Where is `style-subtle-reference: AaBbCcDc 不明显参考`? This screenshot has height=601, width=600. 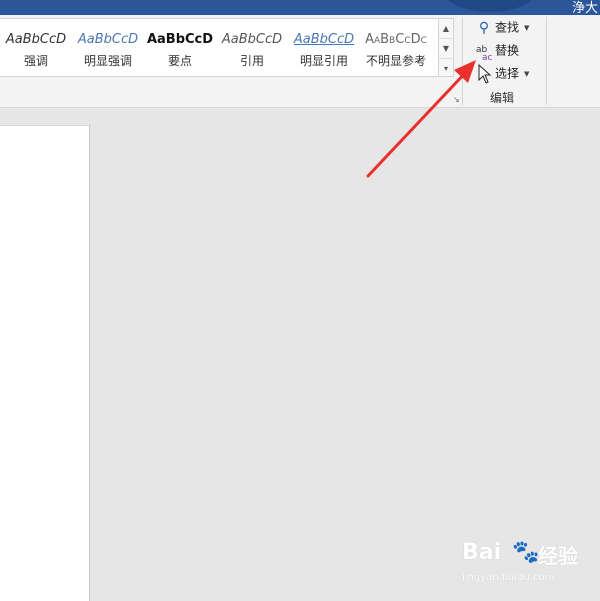
style-subtle-reference: AaBbCcDc 不明显参考 is located at coordinates (396, 47).